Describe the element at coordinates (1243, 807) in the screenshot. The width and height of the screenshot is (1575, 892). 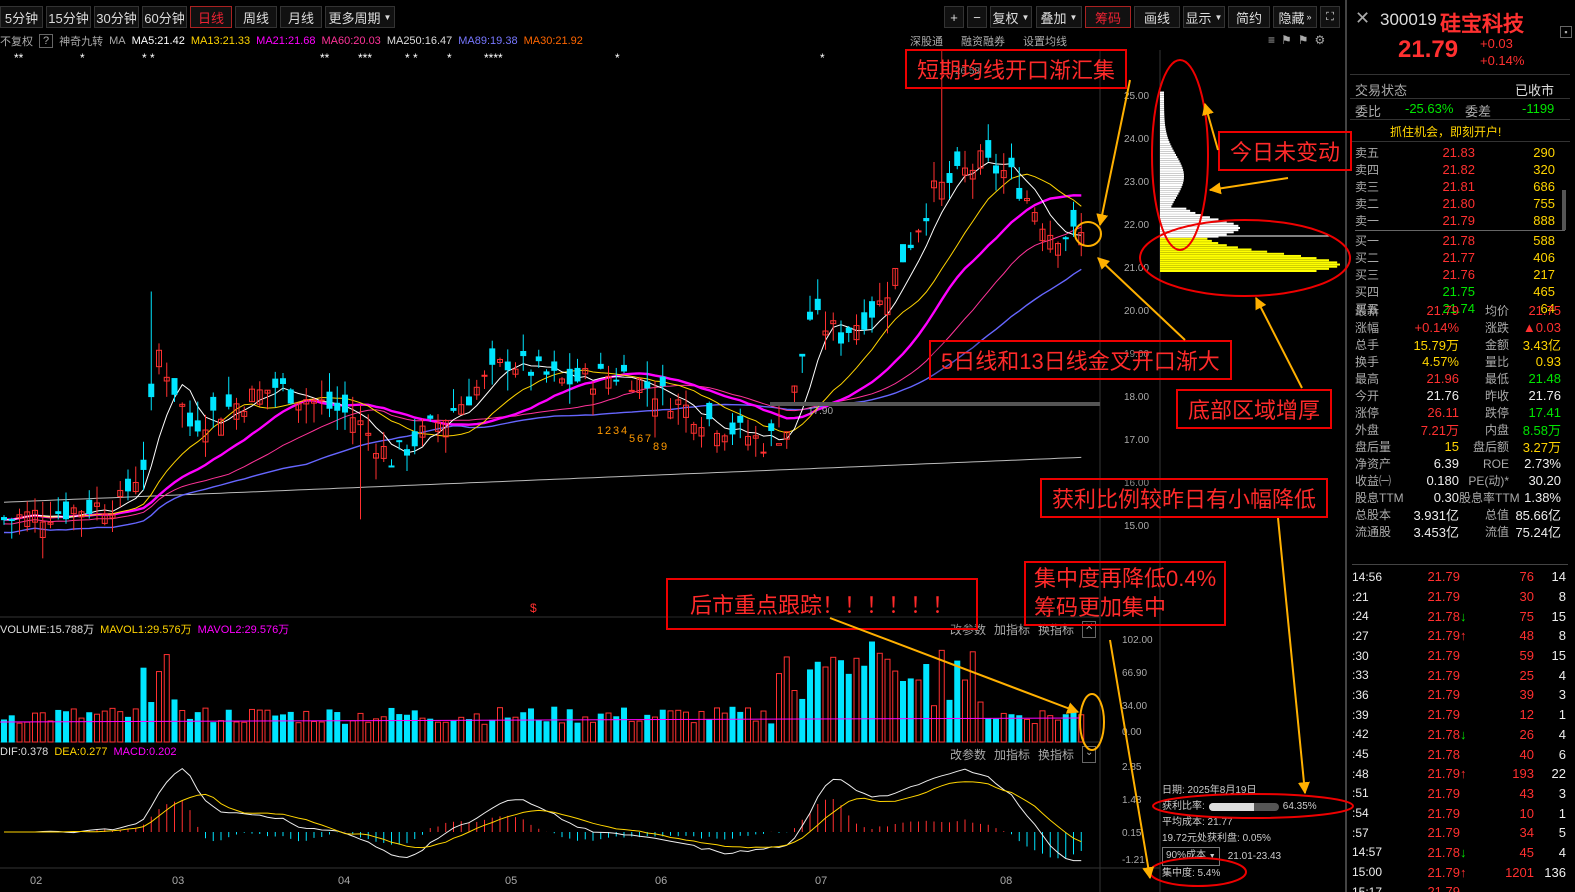
I see `profit-ratio-bar` at that location.